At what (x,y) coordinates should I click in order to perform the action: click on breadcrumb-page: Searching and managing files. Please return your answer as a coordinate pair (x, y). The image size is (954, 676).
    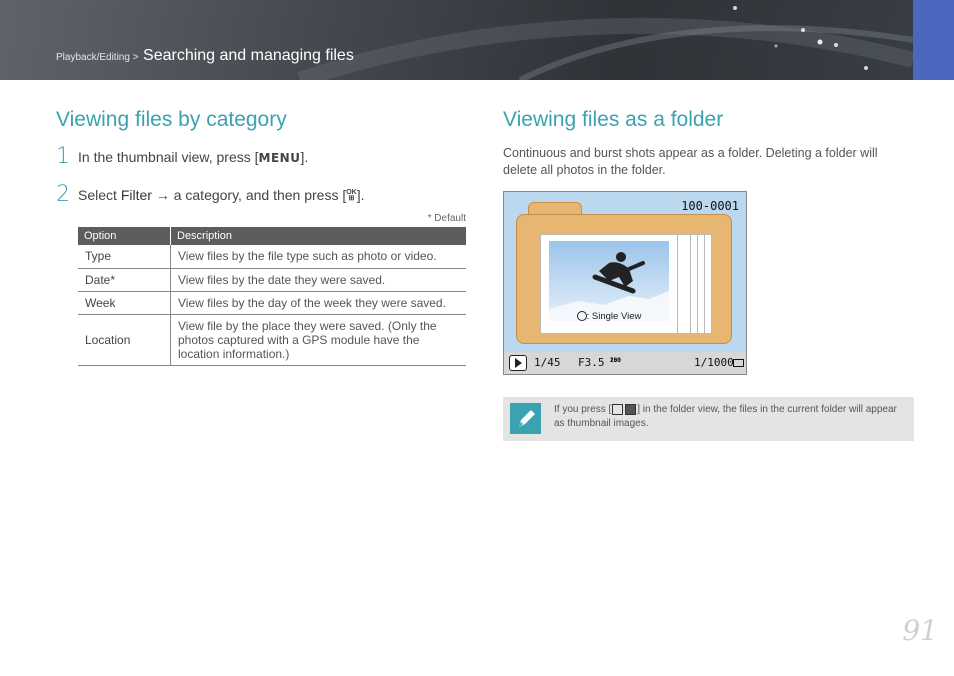
    Looking at the image, I should click on (248, 55).